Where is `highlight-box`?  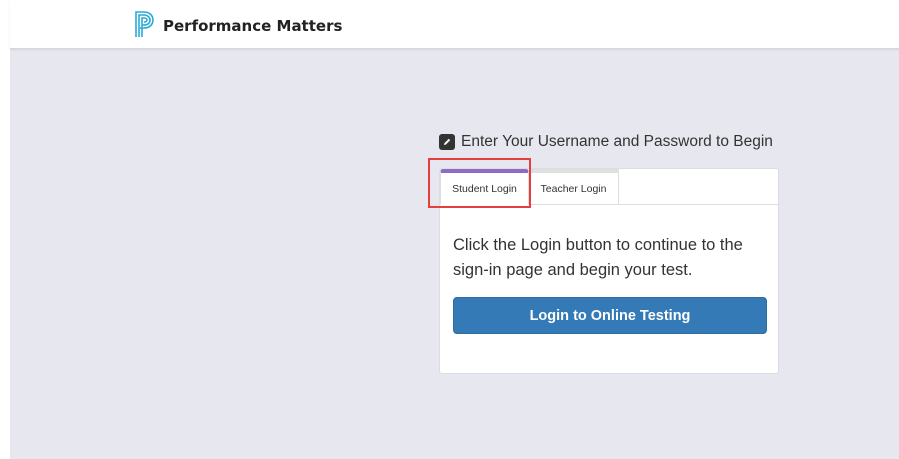 highlight-box is located at coordinates (479, 183).